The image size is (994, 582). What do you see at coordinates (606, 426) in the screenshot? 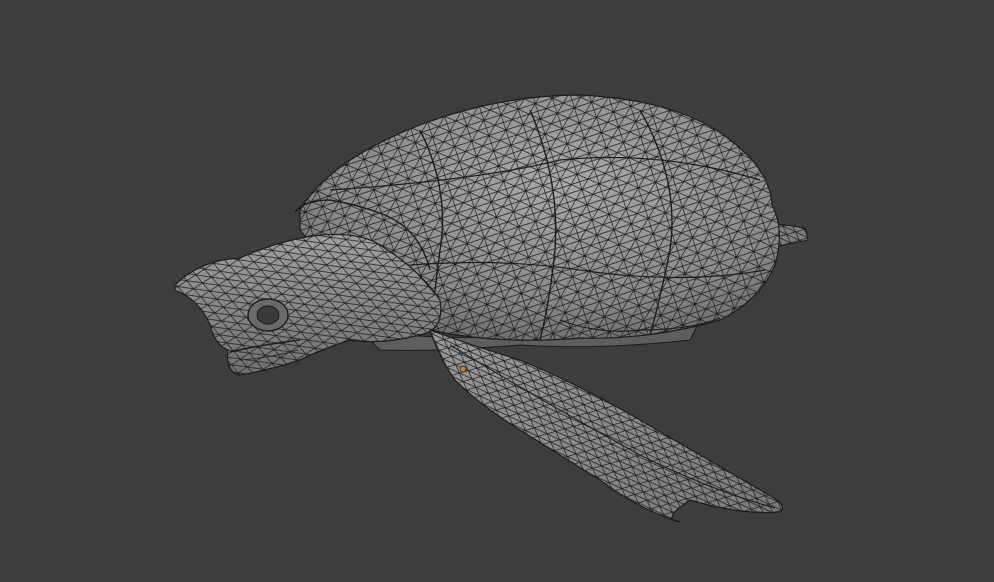
I see `front-flipper` at bounding box center [606, 426].